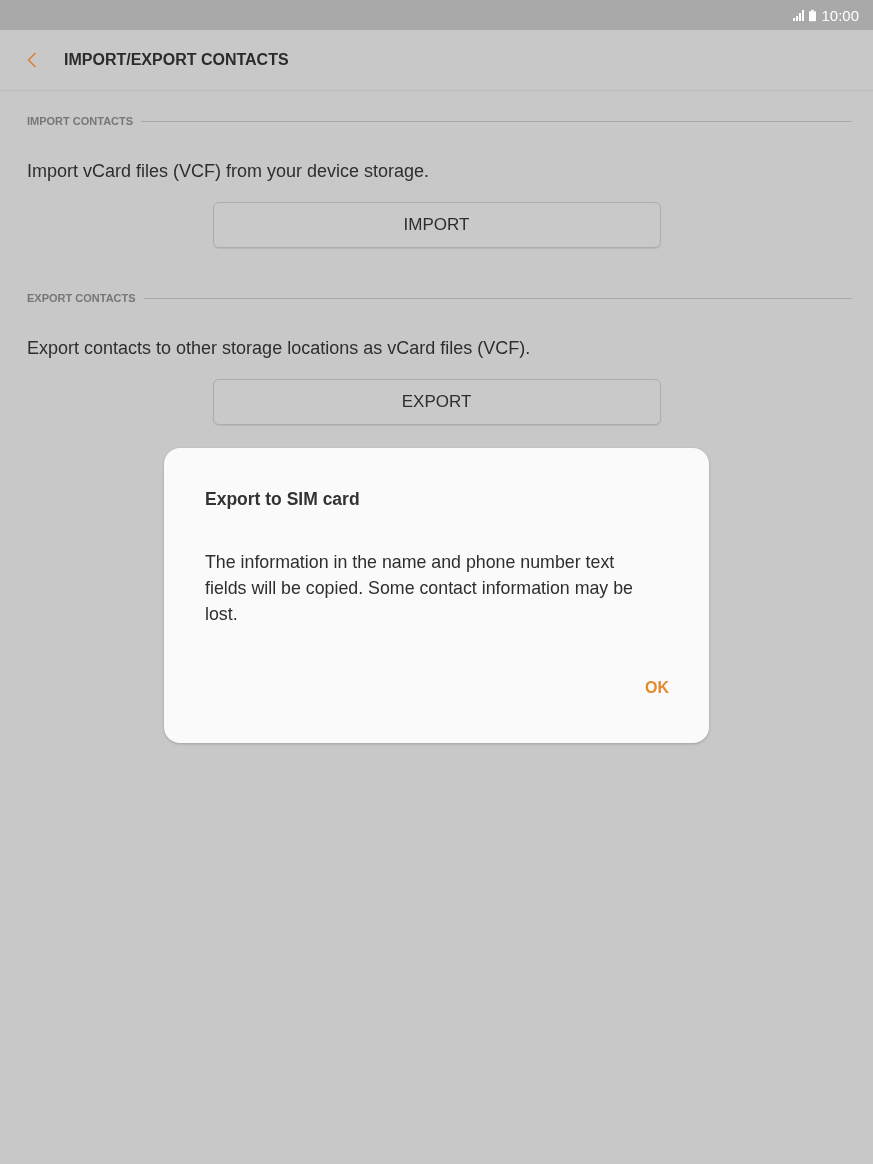 The image size is (873, 1164). What do you see at coordinates (840, 15) in the screenshot?
I see `status-time: 10:00` at bounding box center [840, 15].